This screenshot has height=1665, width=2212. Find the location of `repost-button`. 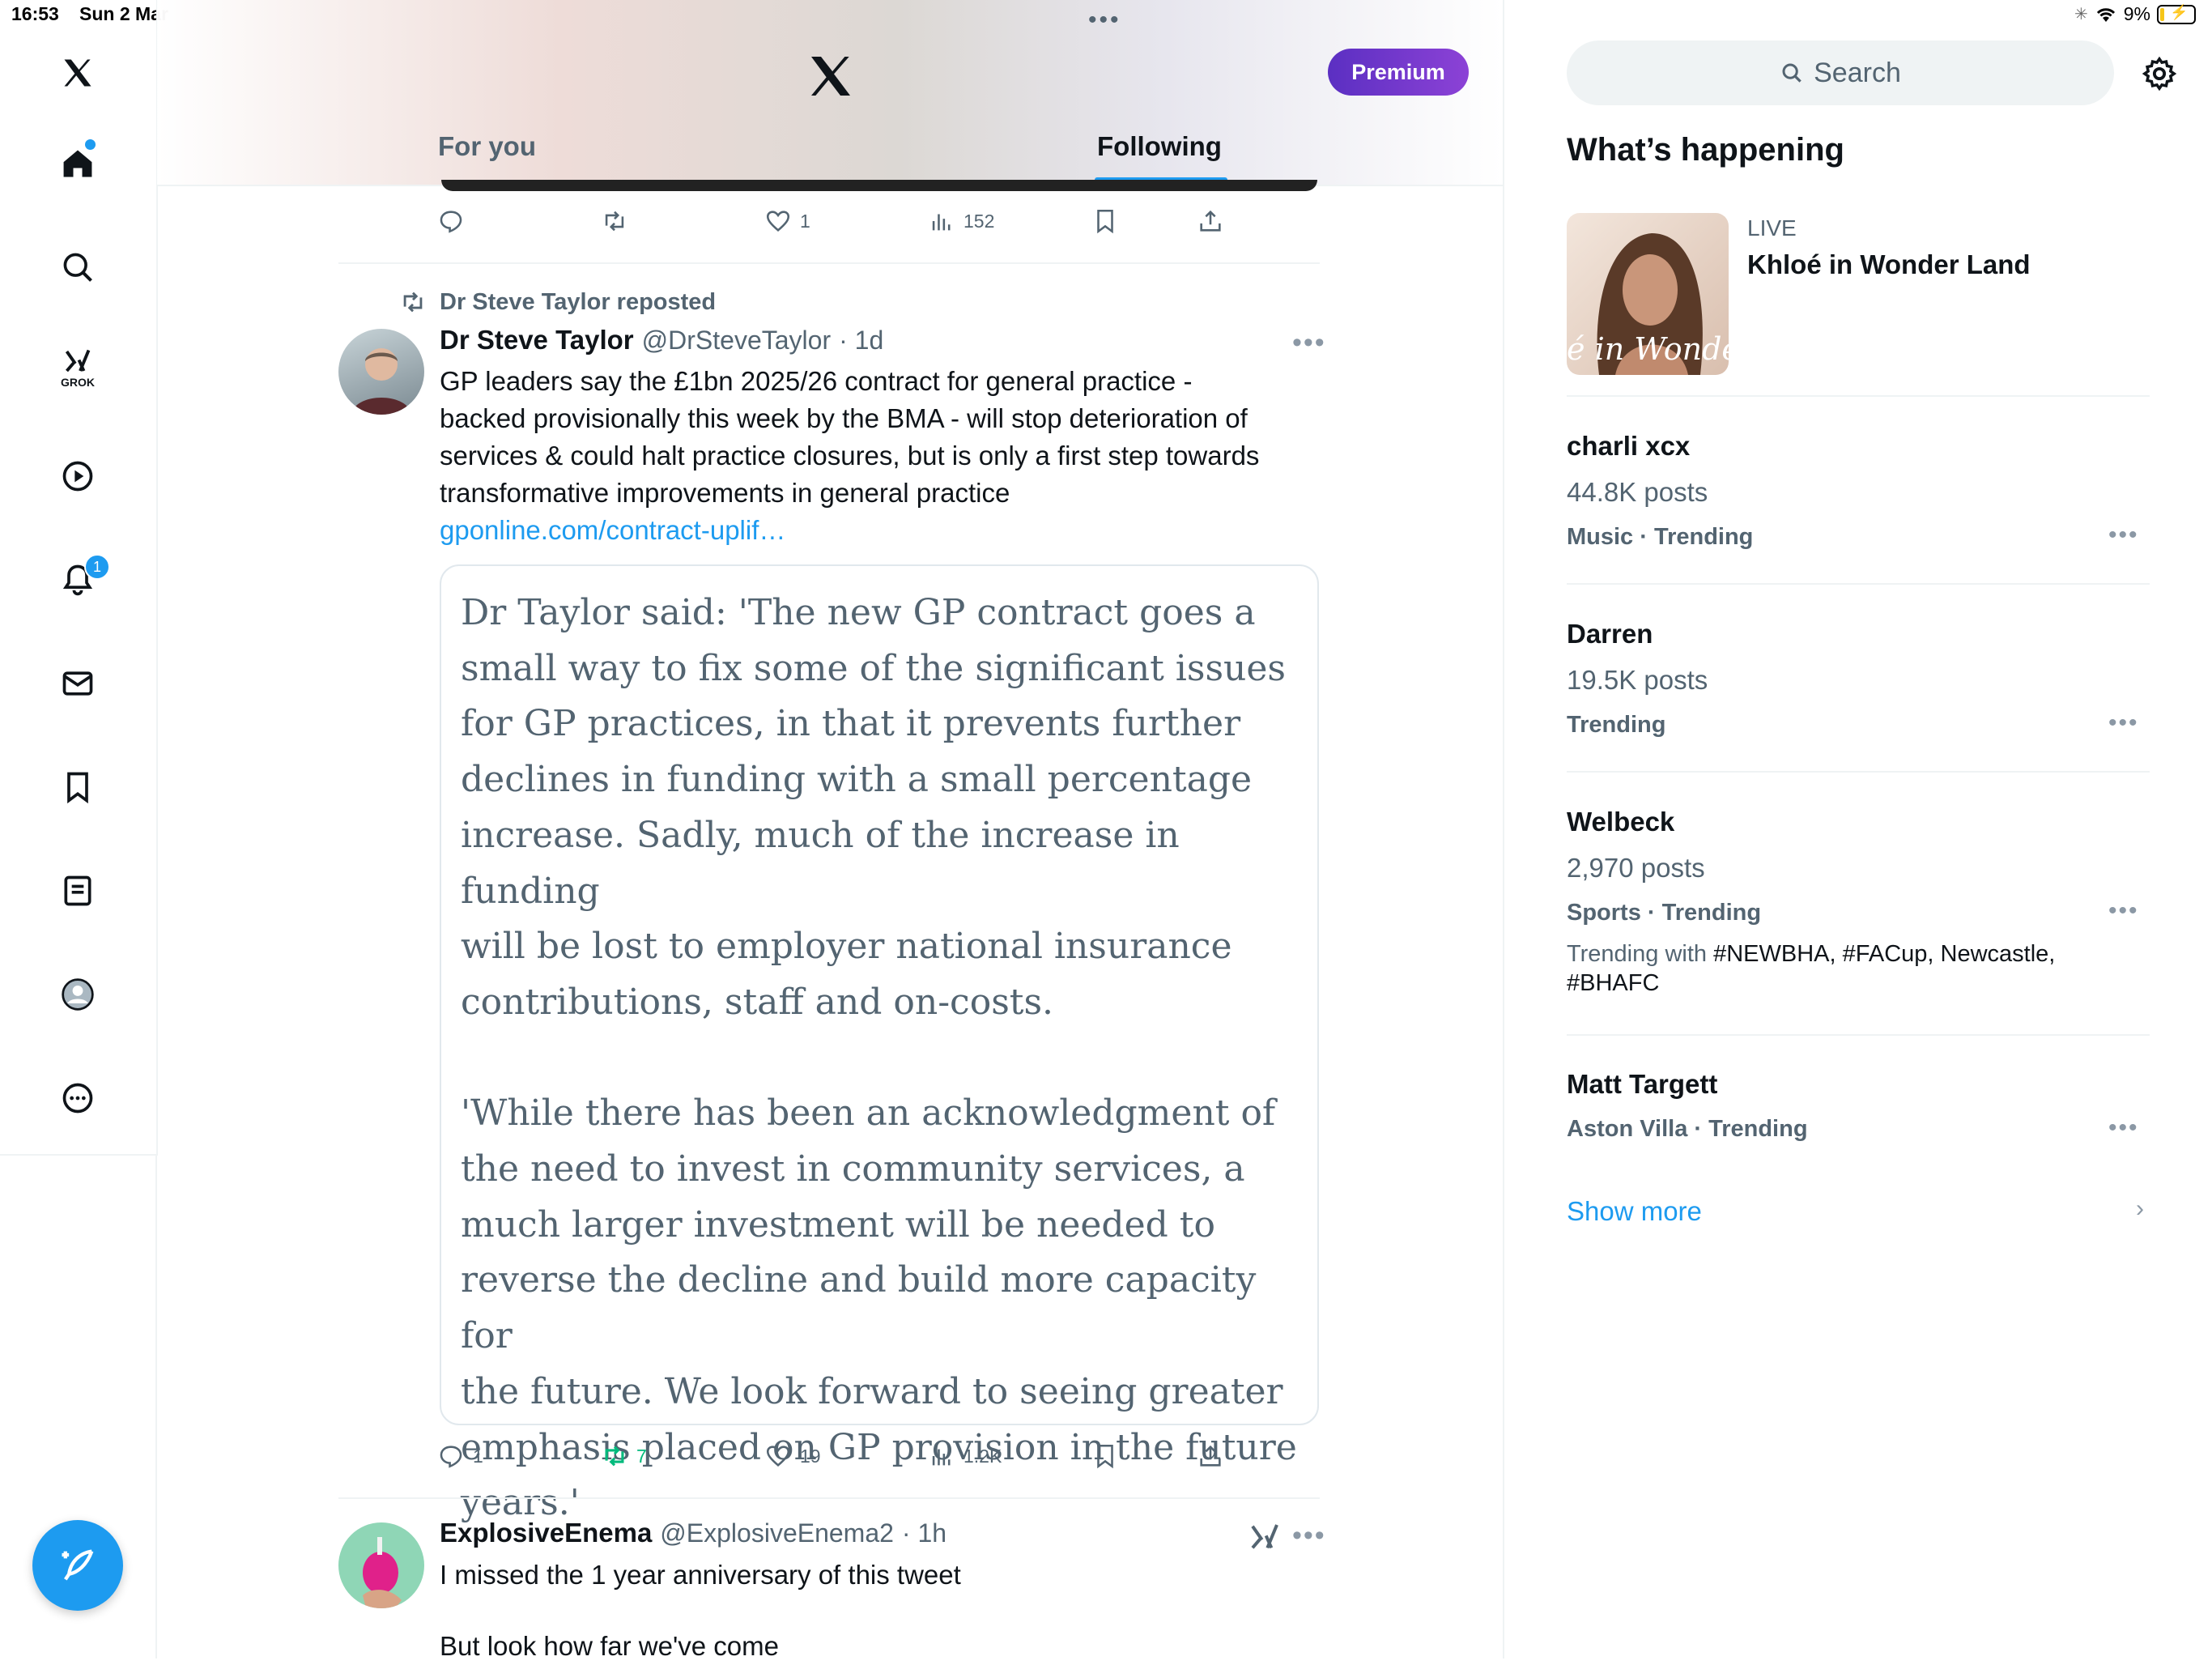

repost-button is located at coordinates (615, 221).